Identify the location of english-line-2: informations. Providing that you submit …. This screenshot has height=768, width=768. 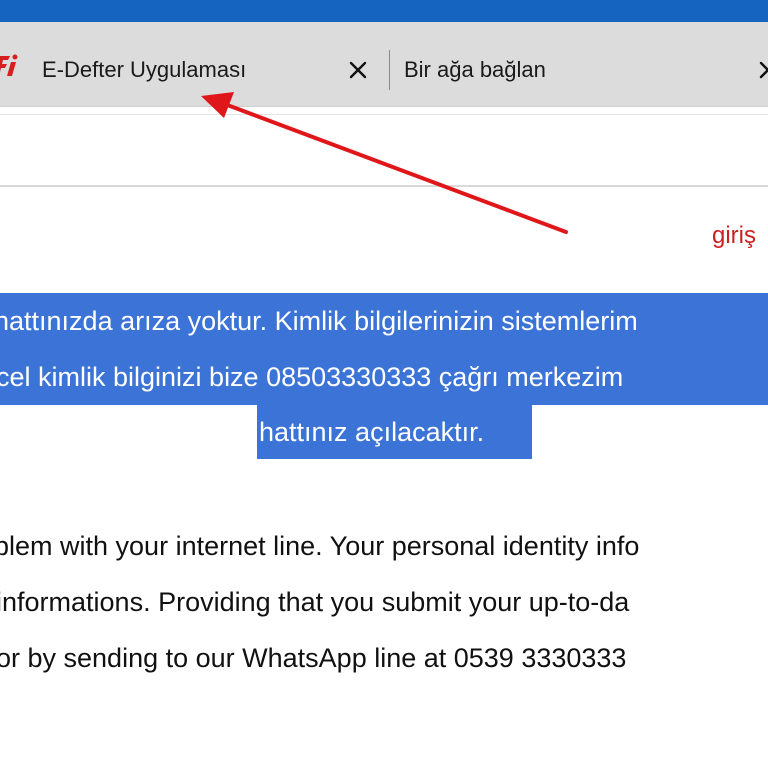
(315, 602).